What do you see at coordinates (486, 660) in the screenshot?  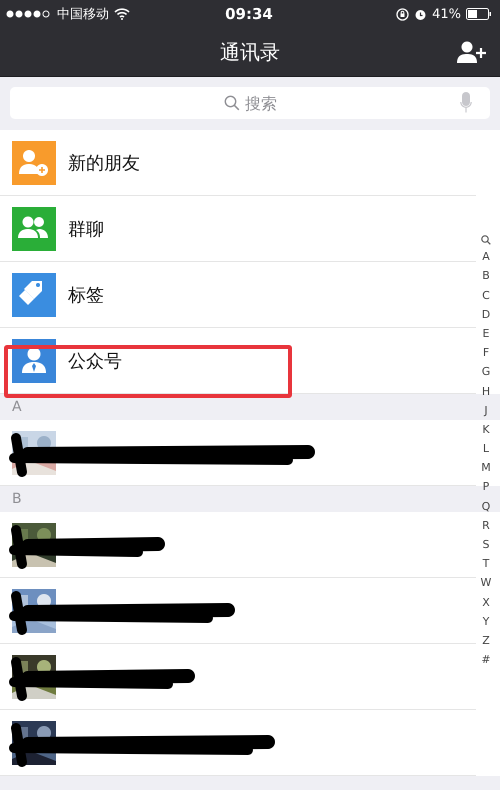 I see `index-letter: #` at bounding box center [486, 660].